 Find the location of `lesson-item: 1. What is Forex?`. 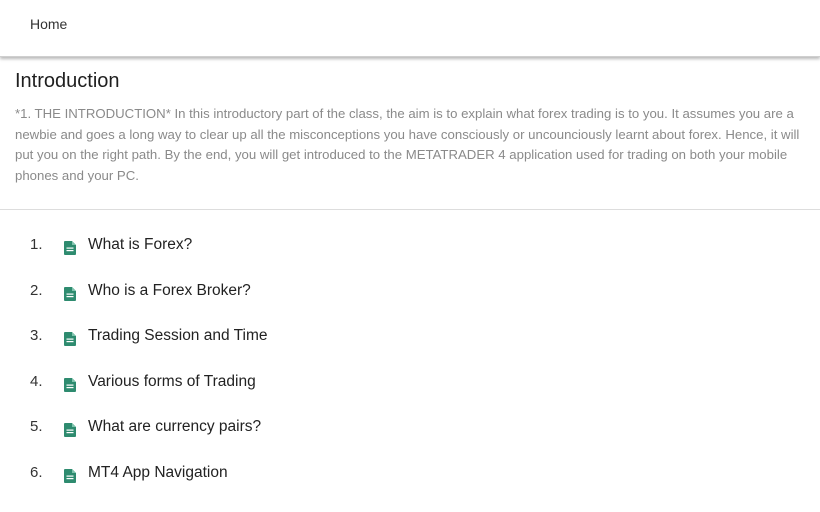

lesson-item: 1. What is Forex? is located at coordinates (410, 247).